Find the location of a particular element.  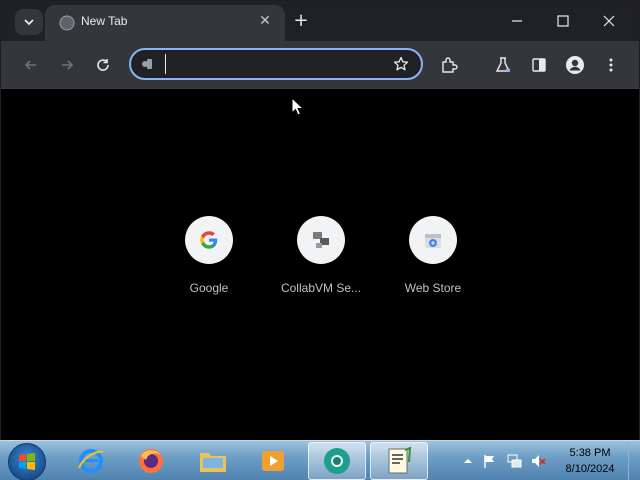

omnibox is located at coordinates (276, 64).